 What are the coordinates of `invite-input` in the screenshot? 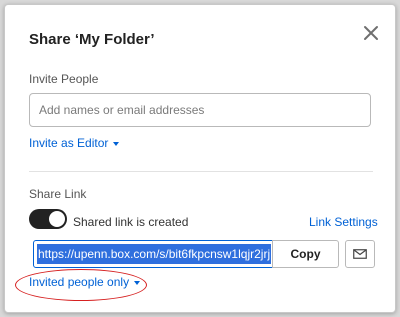 It's located at (200, 110).